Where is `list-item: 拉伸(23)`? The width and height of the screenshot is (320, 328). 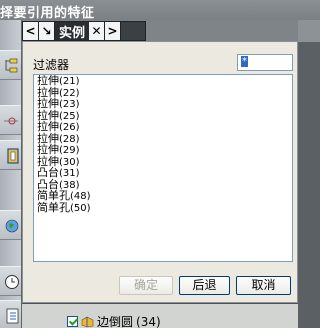
list-item: 拉伸(23) is located at coordinates (163, 104).